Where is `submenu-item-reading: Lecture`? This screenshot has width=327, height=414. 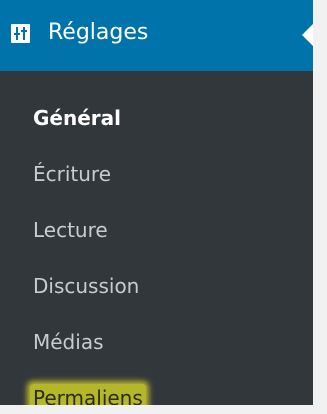 submenu-item-reading: Lecture is located at coordinates (156, 230).